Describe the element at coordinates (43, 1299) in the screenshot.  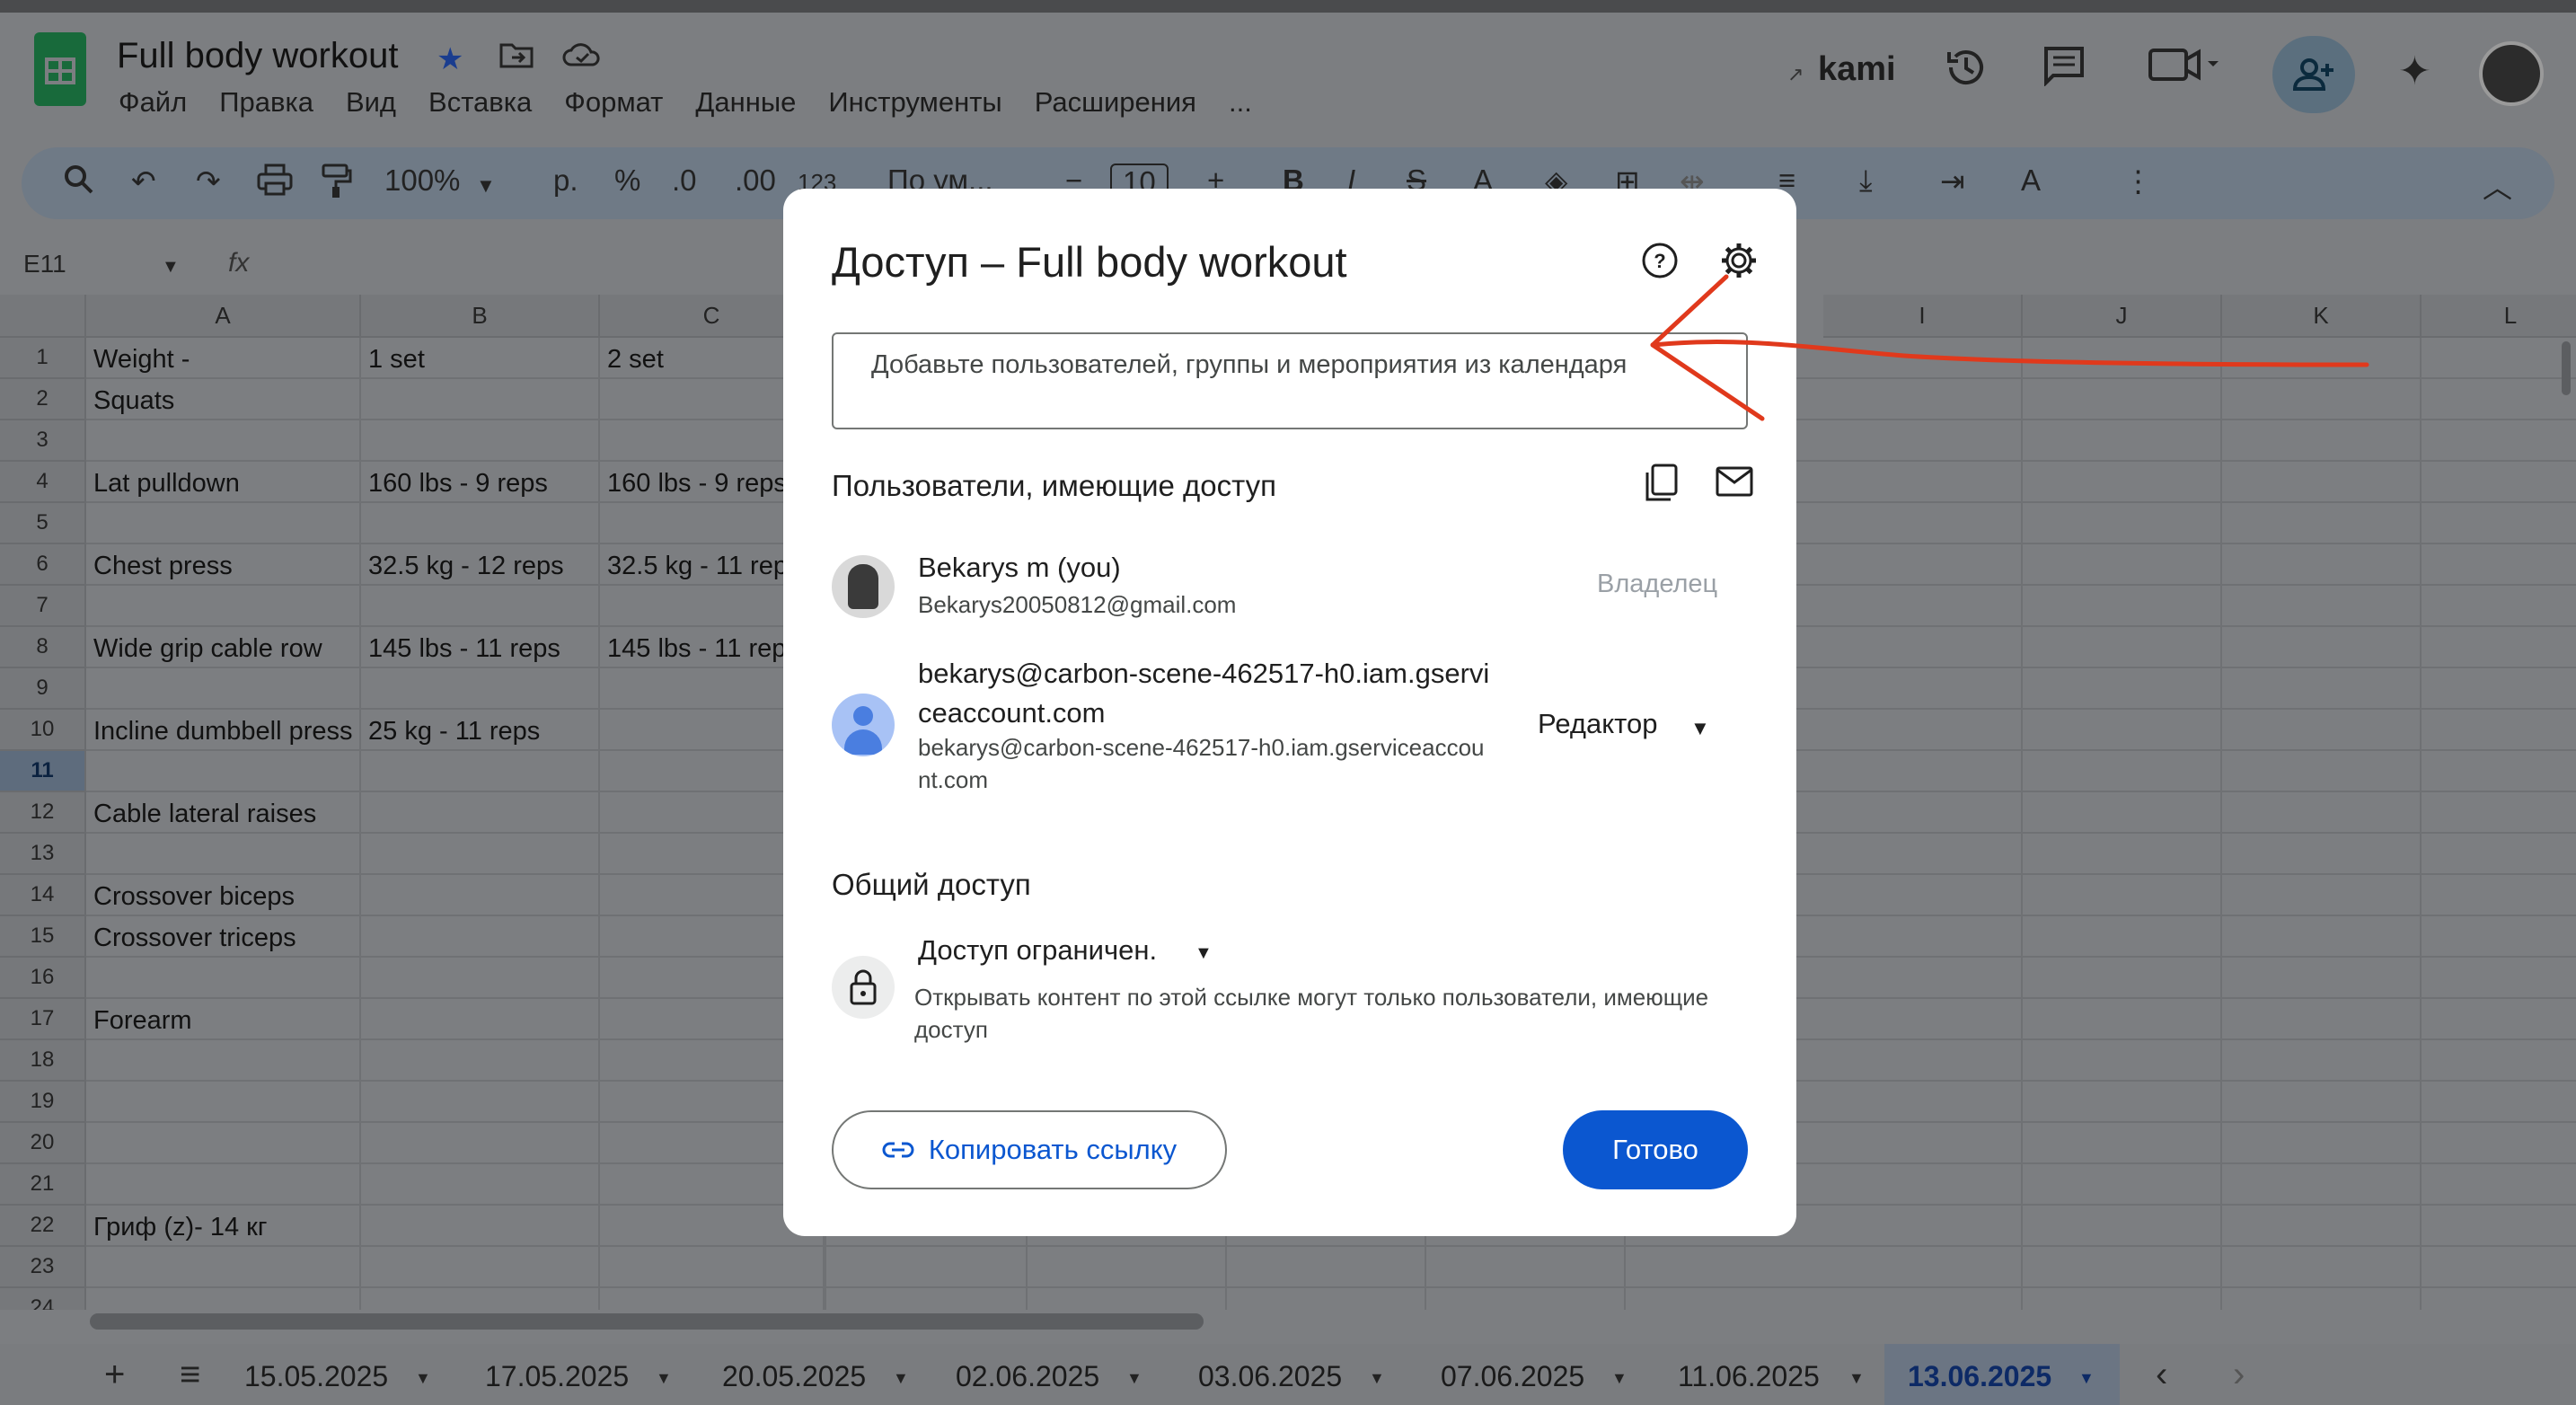
I see `row-header: 24` at that location.